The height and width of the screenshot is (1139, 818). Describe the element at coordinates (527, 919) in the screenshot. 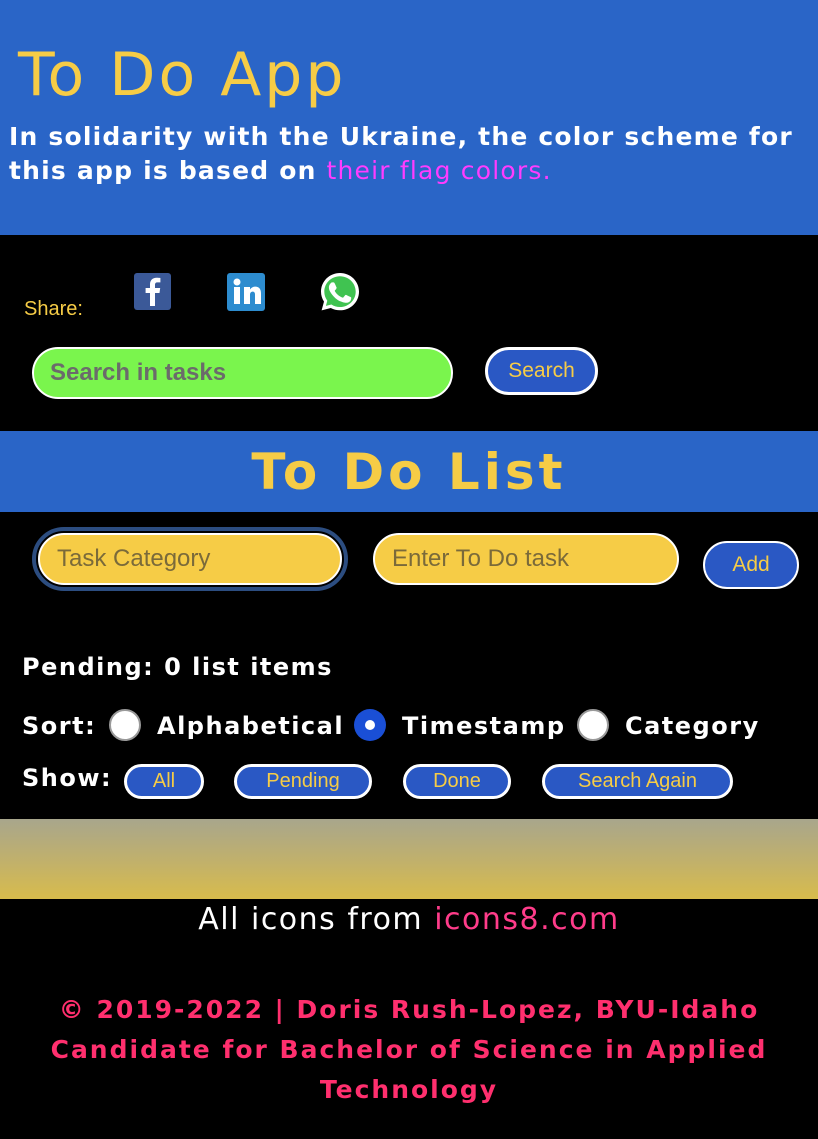

I see `icons8-link: icons8.com` at that location.